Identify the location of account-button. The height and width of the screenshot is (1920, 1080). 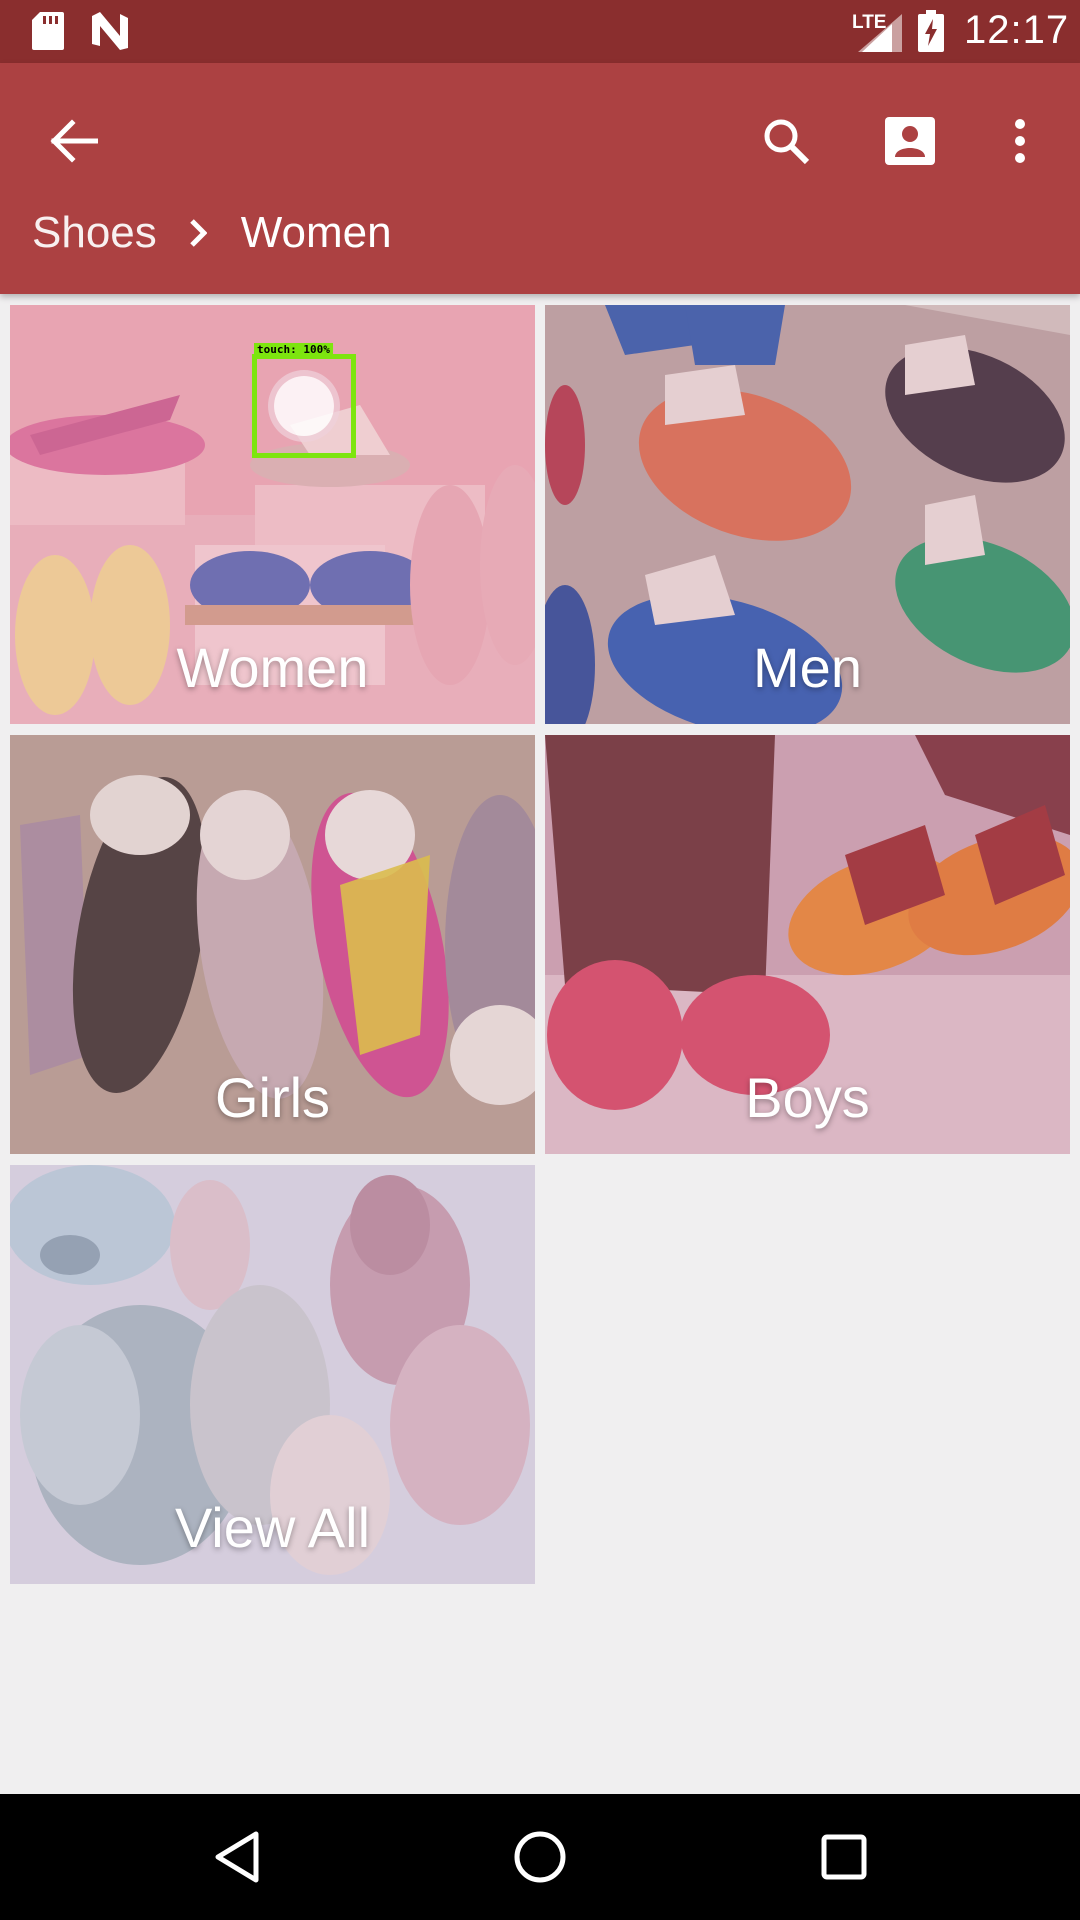
(910, 141).